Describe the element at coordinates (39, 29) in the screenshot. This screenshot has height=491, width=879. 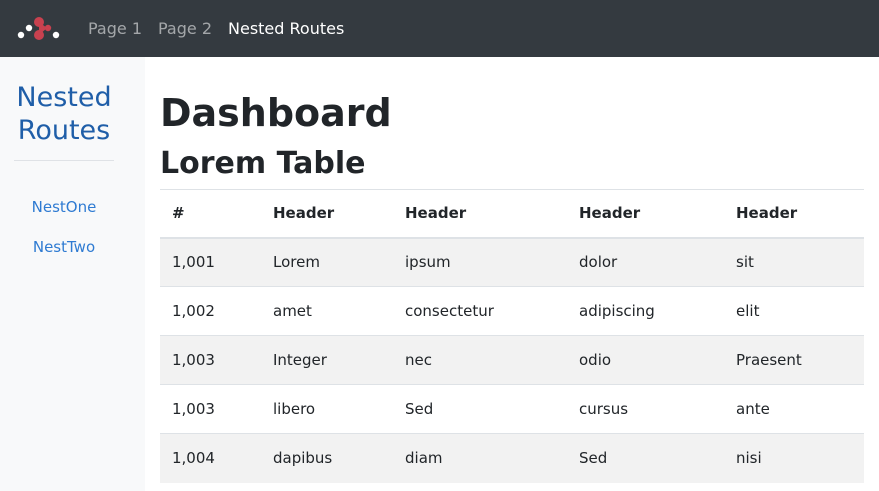
I see `app-logo-icon` at that location.